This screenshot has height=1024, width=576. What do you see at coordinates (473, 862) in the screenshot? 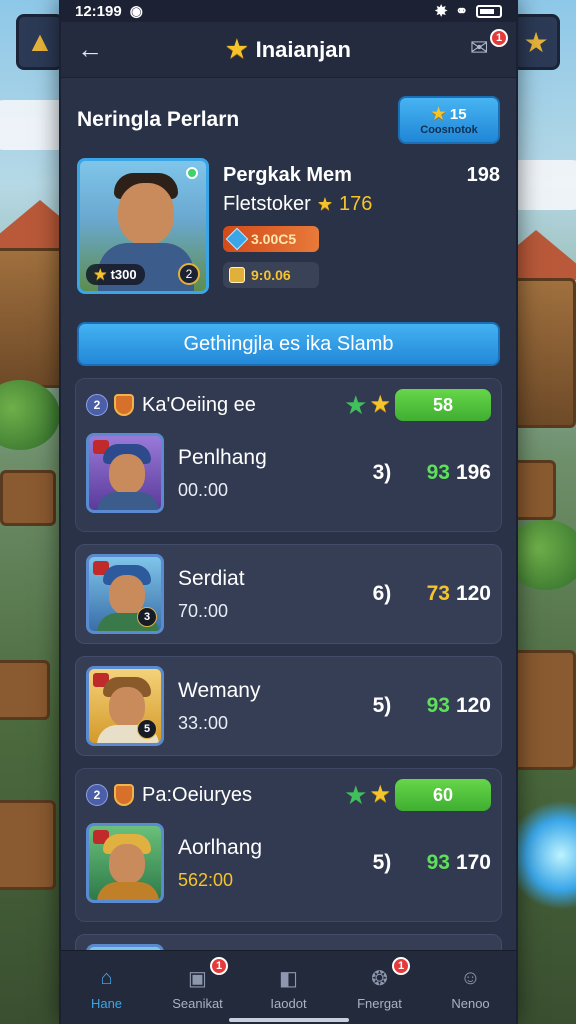
I see `row-value: 170` at bounding box center [473, 862].